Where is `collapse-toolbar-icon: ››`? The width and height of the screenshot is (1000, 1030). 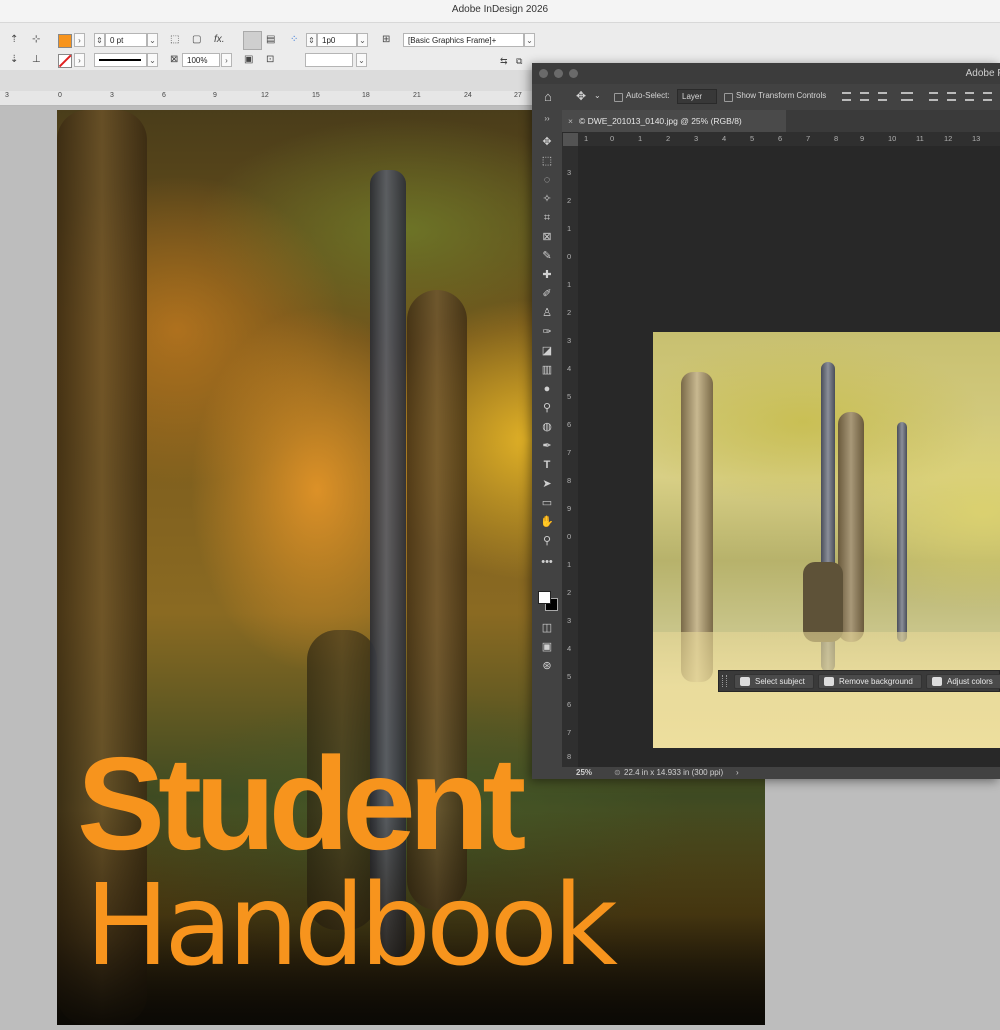 collapse-toolbar-icon: ›› is located at coordinates (547, 119).